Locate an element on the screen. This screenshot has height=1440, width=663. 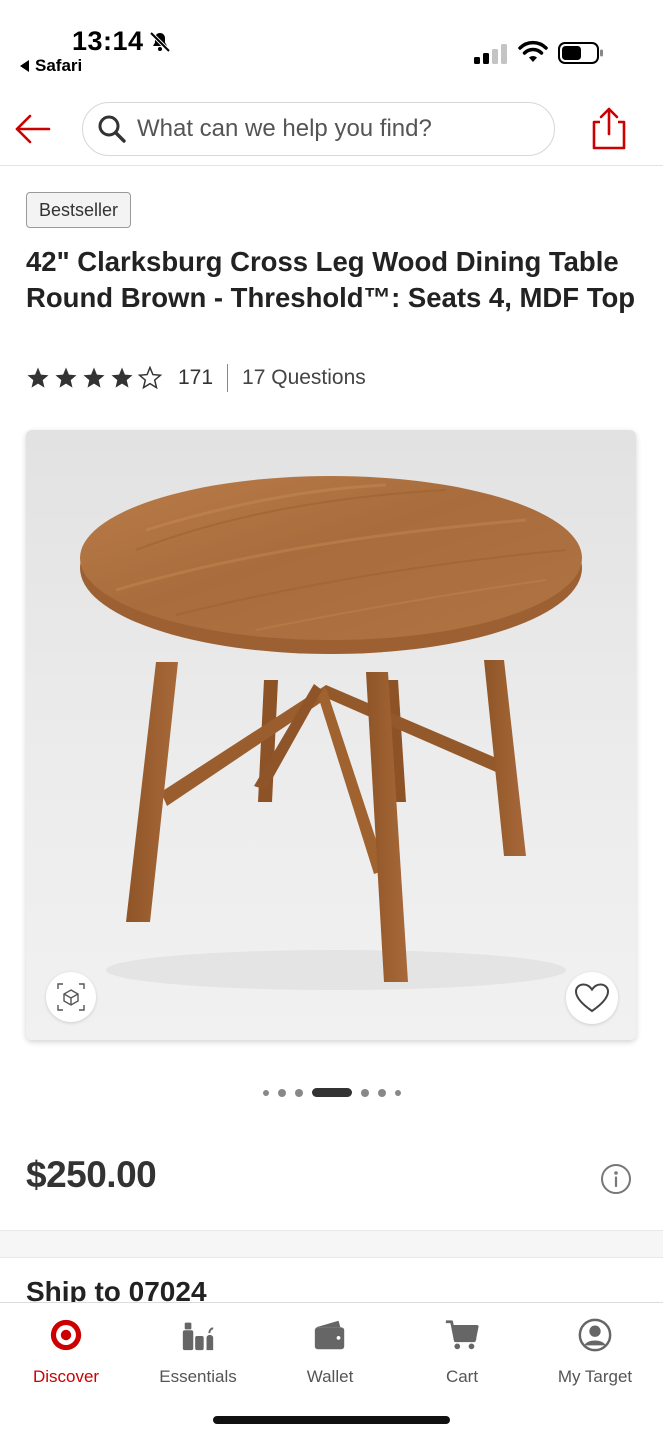
nav-label: Wallet is located at coordinates (330, 1376).